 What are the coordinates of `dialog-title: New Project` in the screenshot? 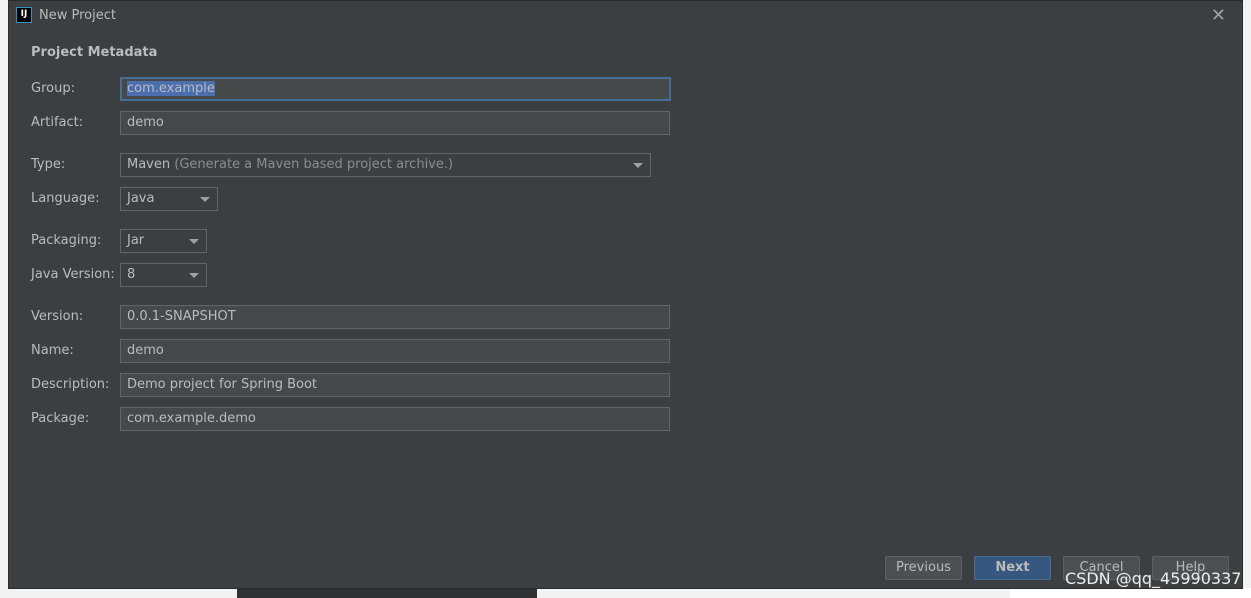 It's located at (77, 15).